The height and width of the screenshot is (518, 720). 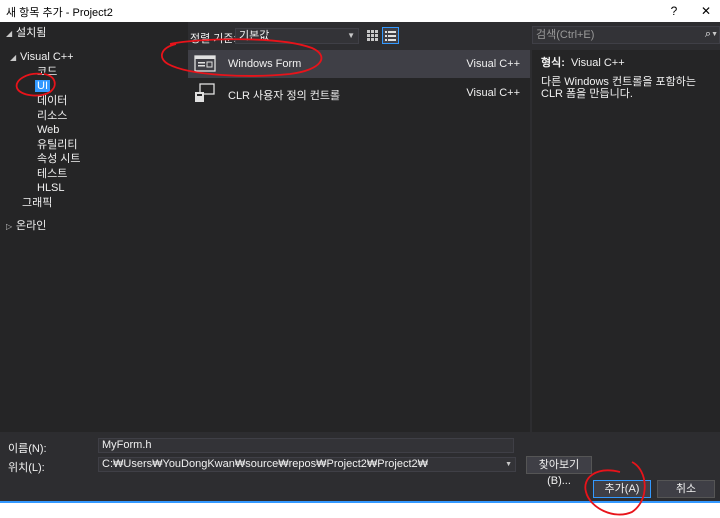 I want to click on search-input: 검색(Ctrl+E) ⌕ ▼, so click(x=626, y=35).